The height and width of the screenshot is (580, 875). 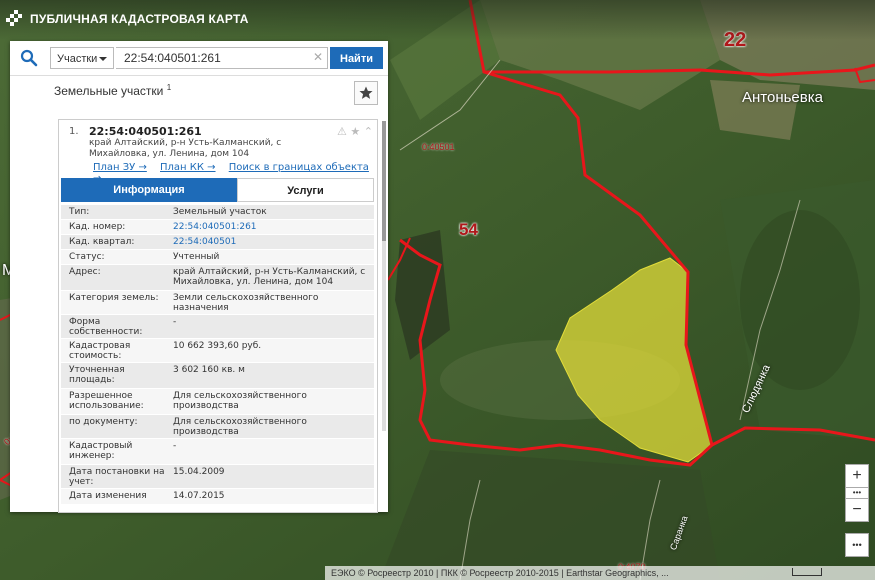 What do you see at coordinates (188, 167) in the screenshot?
I see `link-plan-kk: План КК →` at bounding box center [188, 167].